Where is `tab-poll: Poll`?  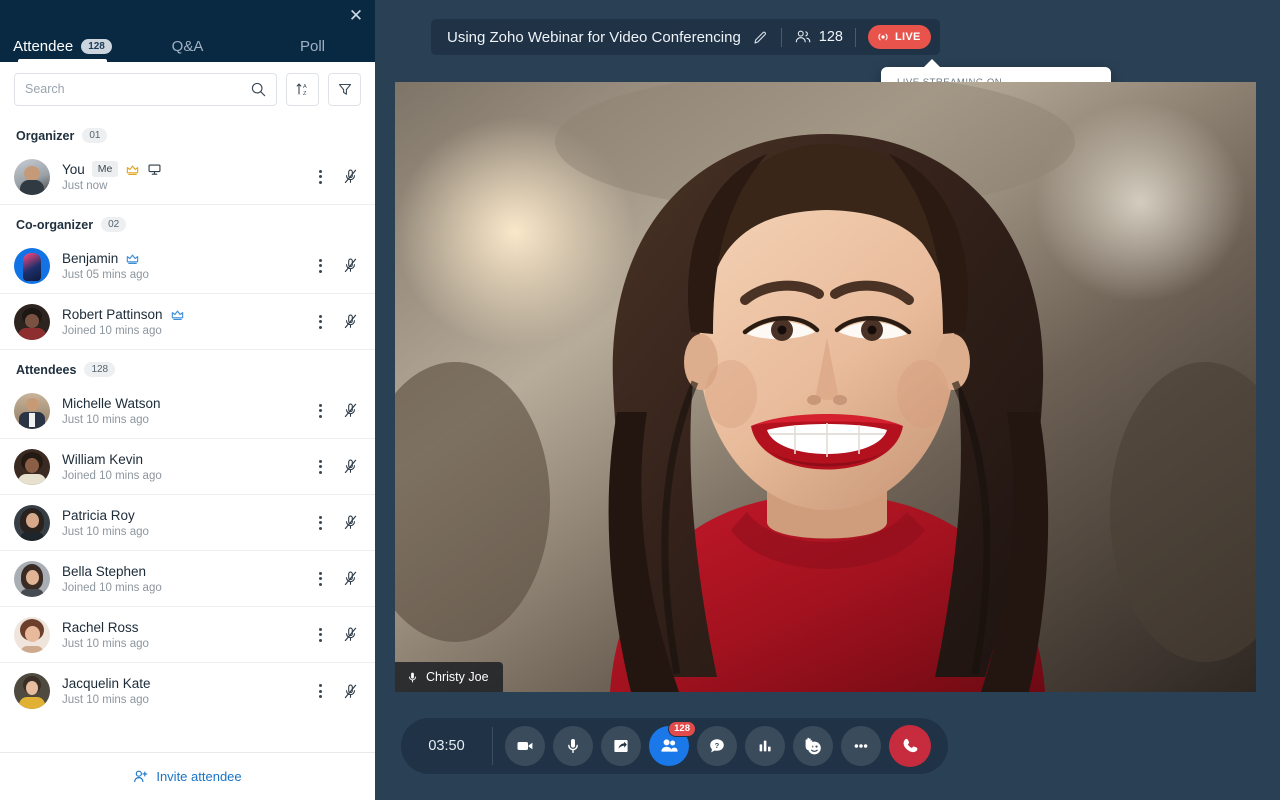
tab-poll: Poll is located at coordinates (312, 50).